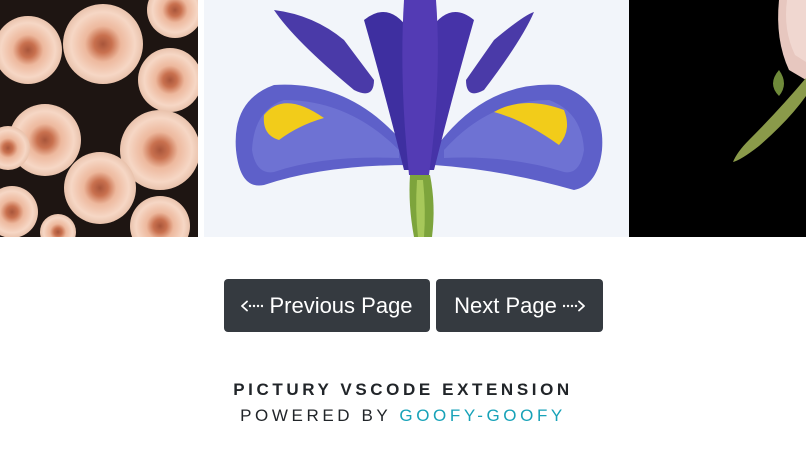 This screenshot has width=806, height=468. I want to click on previous-page-button: Previous Page, so click(327, 305).